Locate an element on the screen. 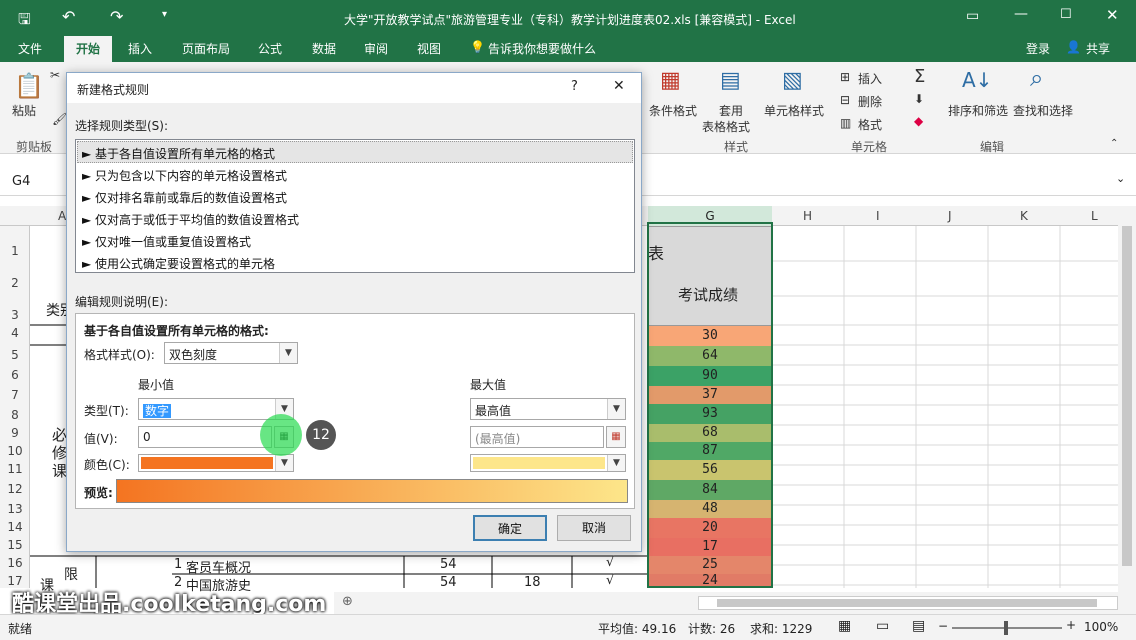 This screenshot has height=640, width=1136. share-button: 共享 is located at coordinates (1098, 48).